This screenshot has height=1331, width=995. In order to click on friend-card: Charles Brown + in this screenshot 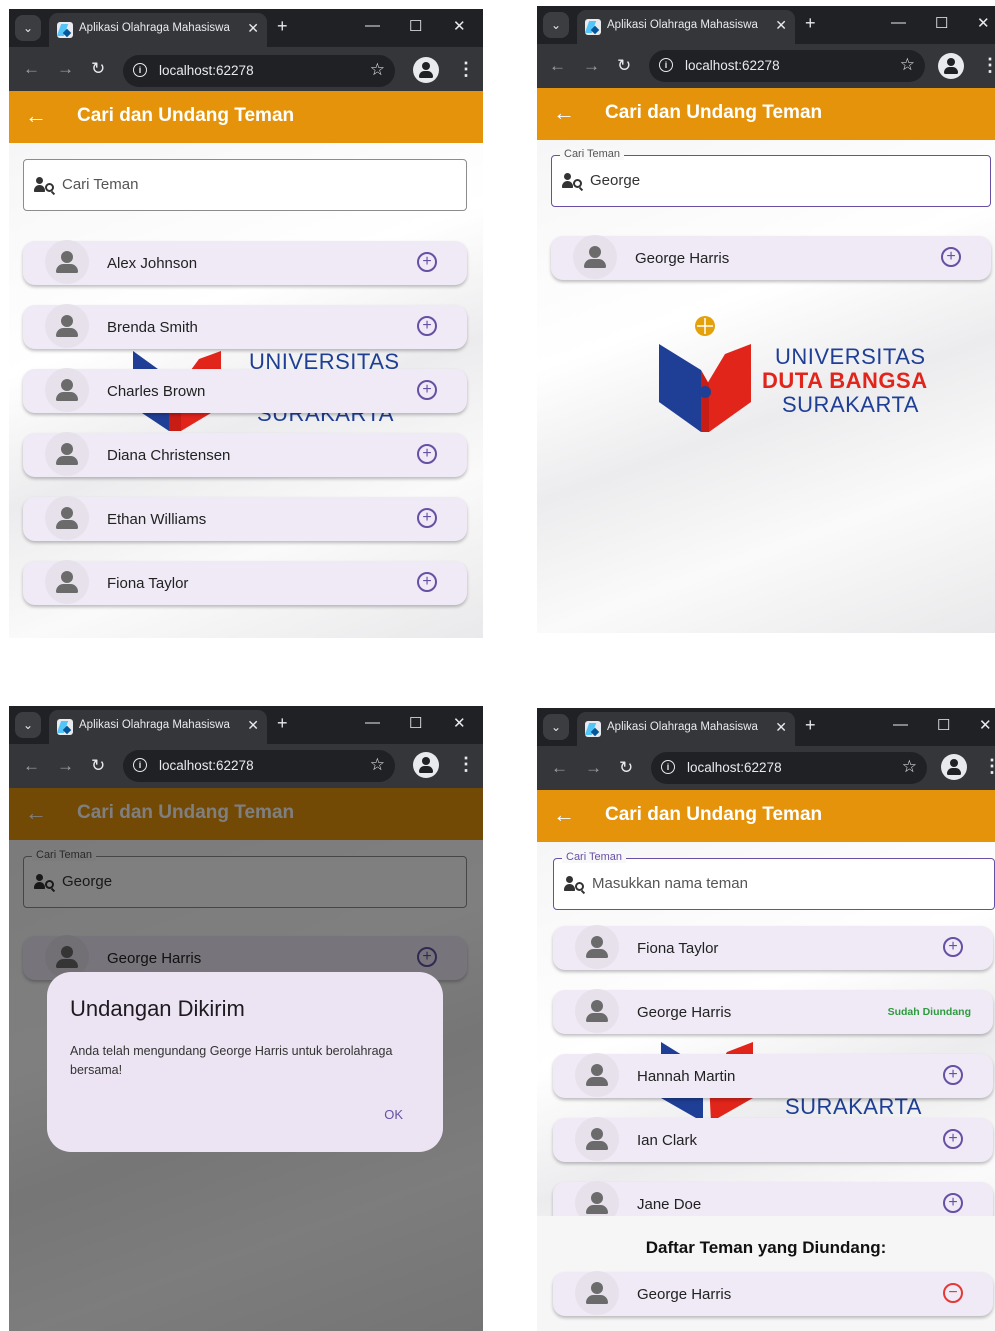, I will do `click(245, 390)`.